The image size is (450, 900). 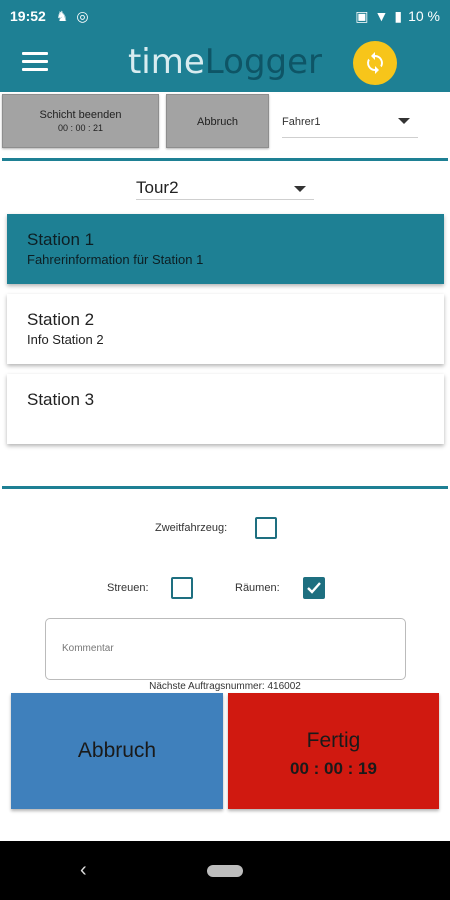 What do you see at coordinates (381, 16) in the screenshot?
I see `wifi-icon: ▼` at bounding box center [381, 16].